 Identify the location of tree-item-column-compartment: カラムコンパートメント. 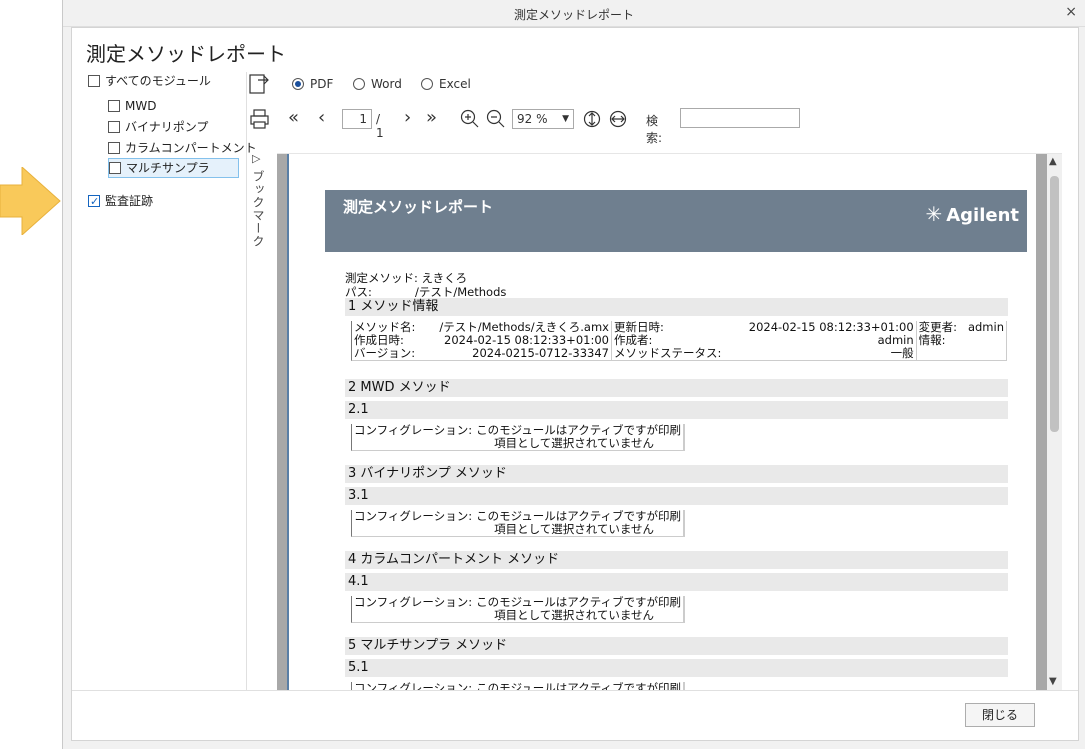
(182, 149).